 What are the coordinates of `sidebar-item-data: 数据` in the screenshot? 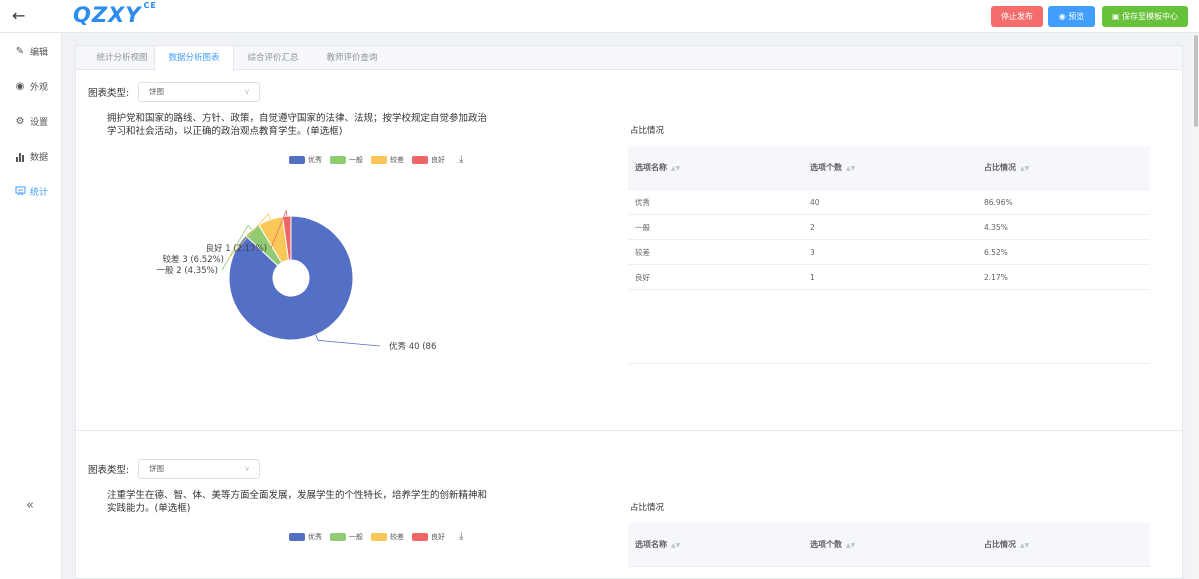 It's located at (31, 156).